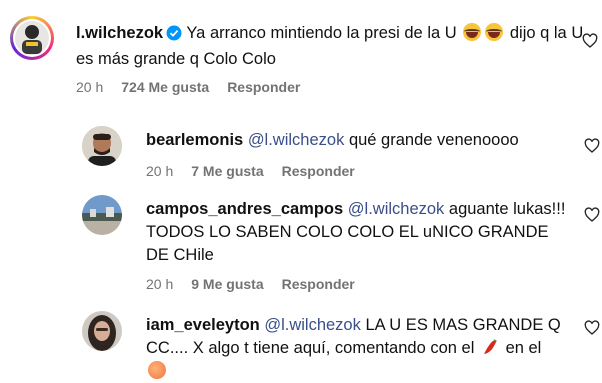 The width and height of the screenshot is (602, 383). I want to click on likes-count: 9 Me gusta, so click(227, 284).